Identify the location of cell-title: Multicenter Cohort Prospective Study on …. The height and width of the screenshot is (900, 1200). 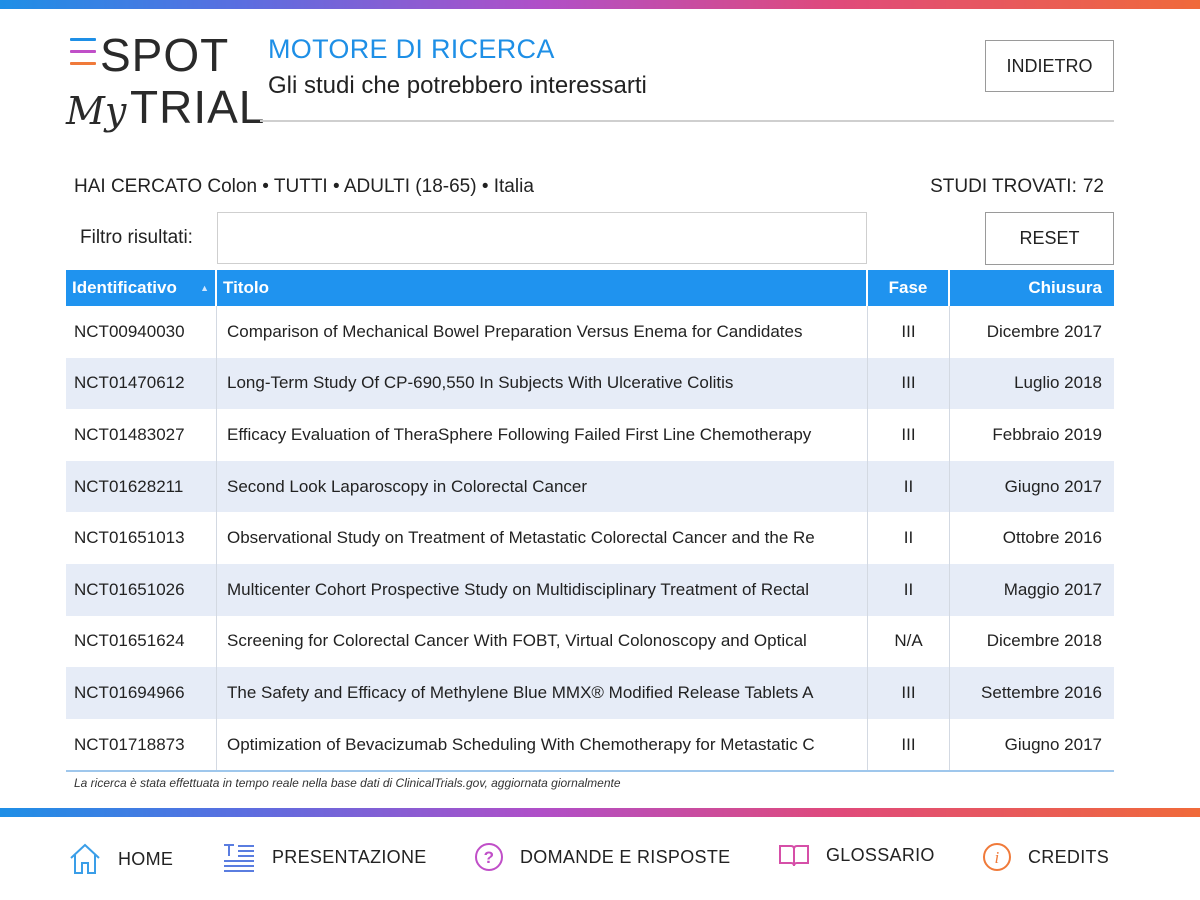
(542, 589).